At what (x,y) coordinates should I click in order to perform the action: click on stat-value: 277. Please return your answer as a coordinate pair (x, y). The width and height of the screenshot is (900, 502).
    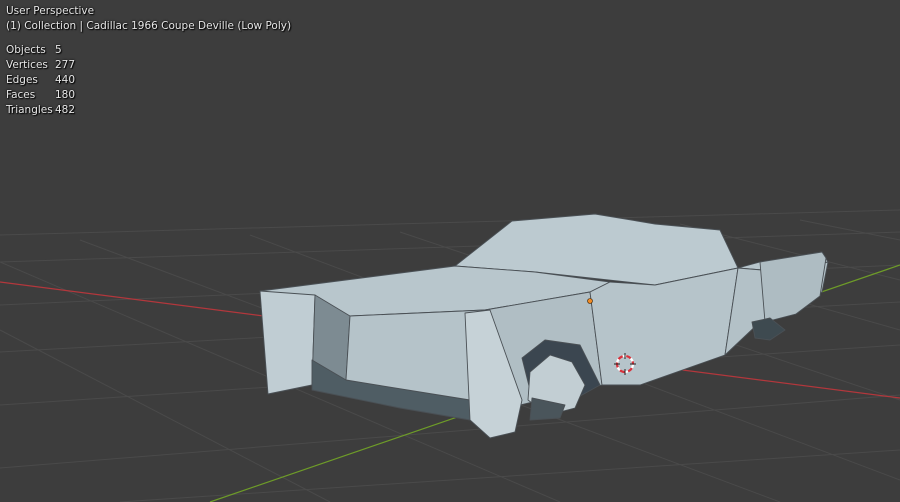
    Looking at the image, I should click on (65, 65).